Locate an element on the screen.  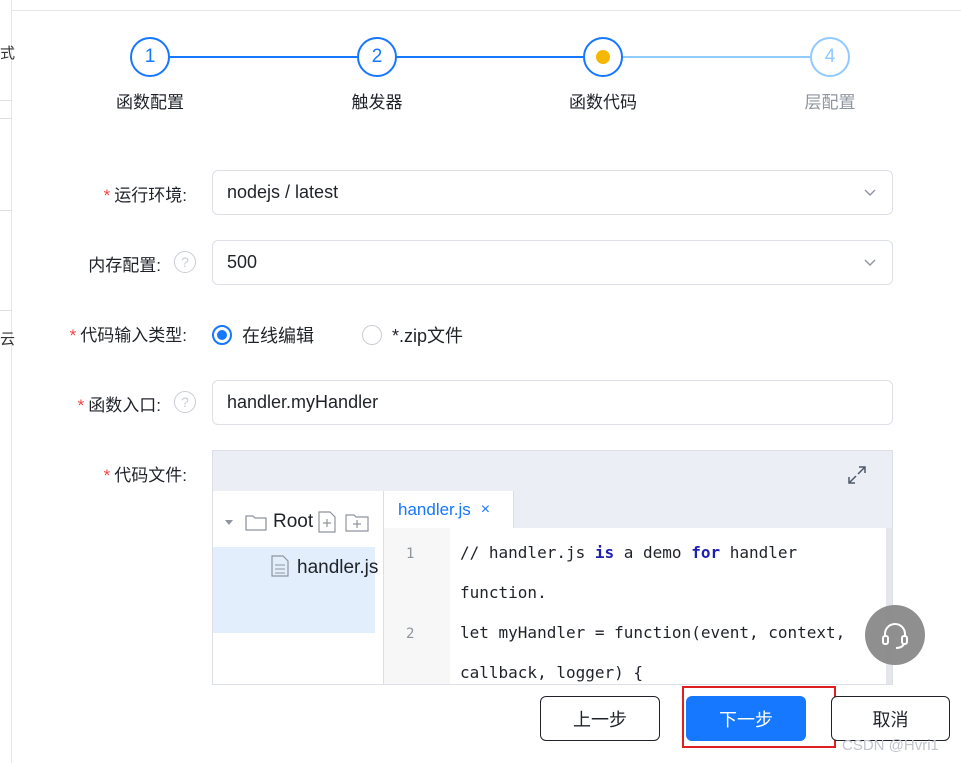
step-2: 2 is located at coordinates (377, 57).